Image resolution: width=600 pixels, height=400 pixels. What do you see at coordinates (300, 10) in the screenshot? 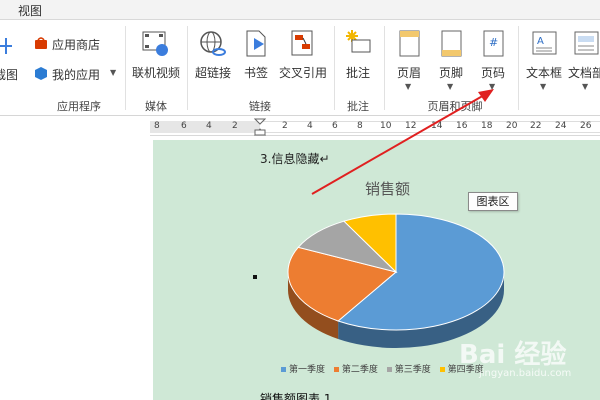
I see `ribbon-tab-bar: 视图` at bounding box center [300, 10].